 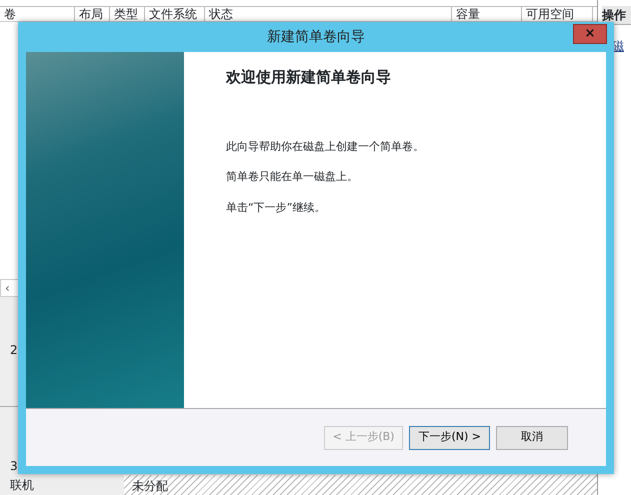 What do you see at coordinates (325, 146) in the screenshot?
I see `instruction-text: 此向导帮助你在磁盘上创建一个简单卷。` at bounding box center [325, 146].